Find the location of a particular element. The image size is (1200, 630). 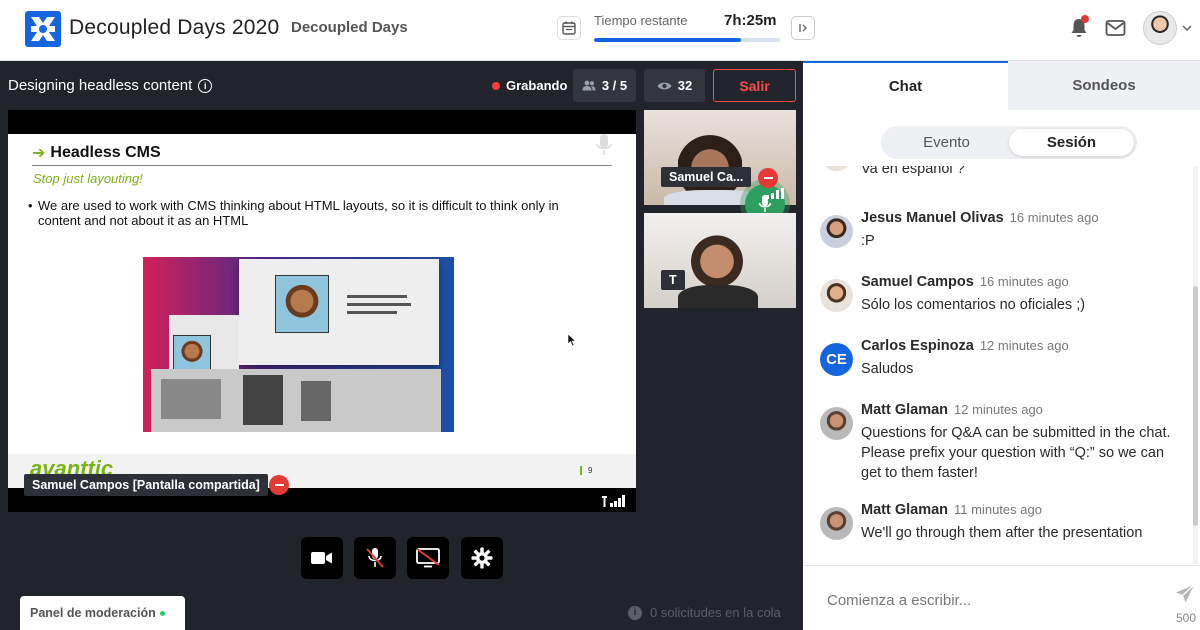

author-name: Jesus Manuel Olivas is located at coordinates (932, 218).